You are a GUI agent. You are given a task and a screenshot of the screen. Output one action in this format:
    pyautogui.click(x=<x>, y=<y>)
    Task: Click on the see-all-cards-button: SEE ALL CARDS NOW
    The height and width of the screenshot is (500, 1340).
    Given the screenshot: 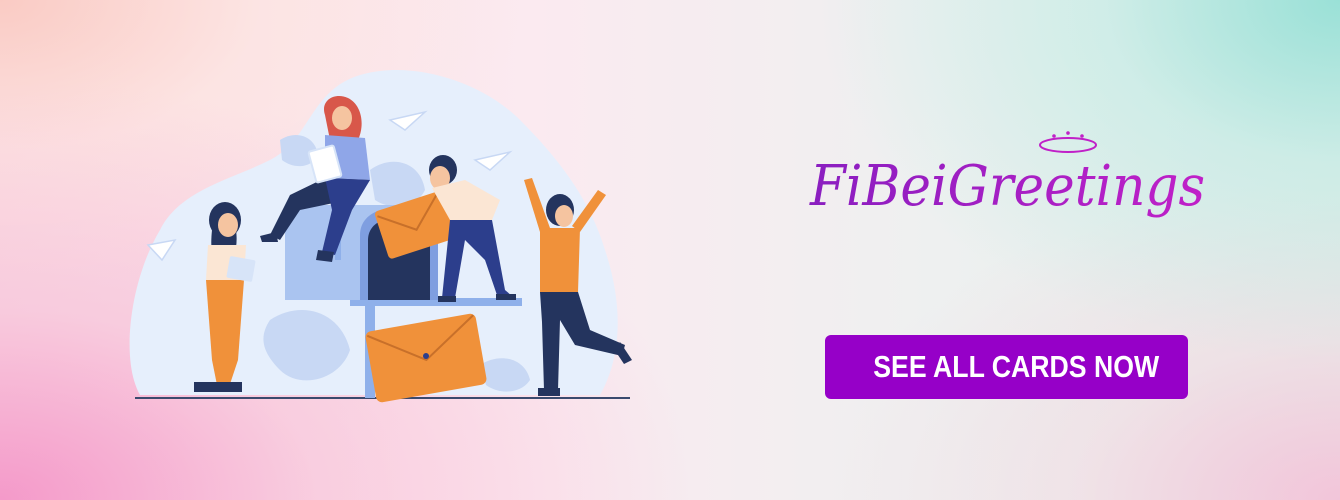 What is the action you would take?
    pyautogui.click(x=1006, y=367)
    